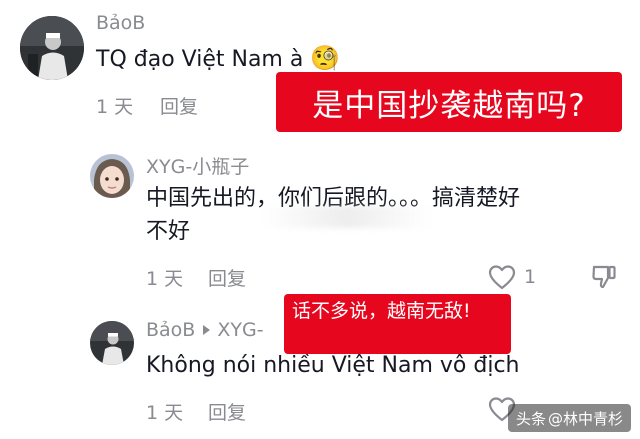  I want to click on comment-2-like-count: 1, so click(530, 277).